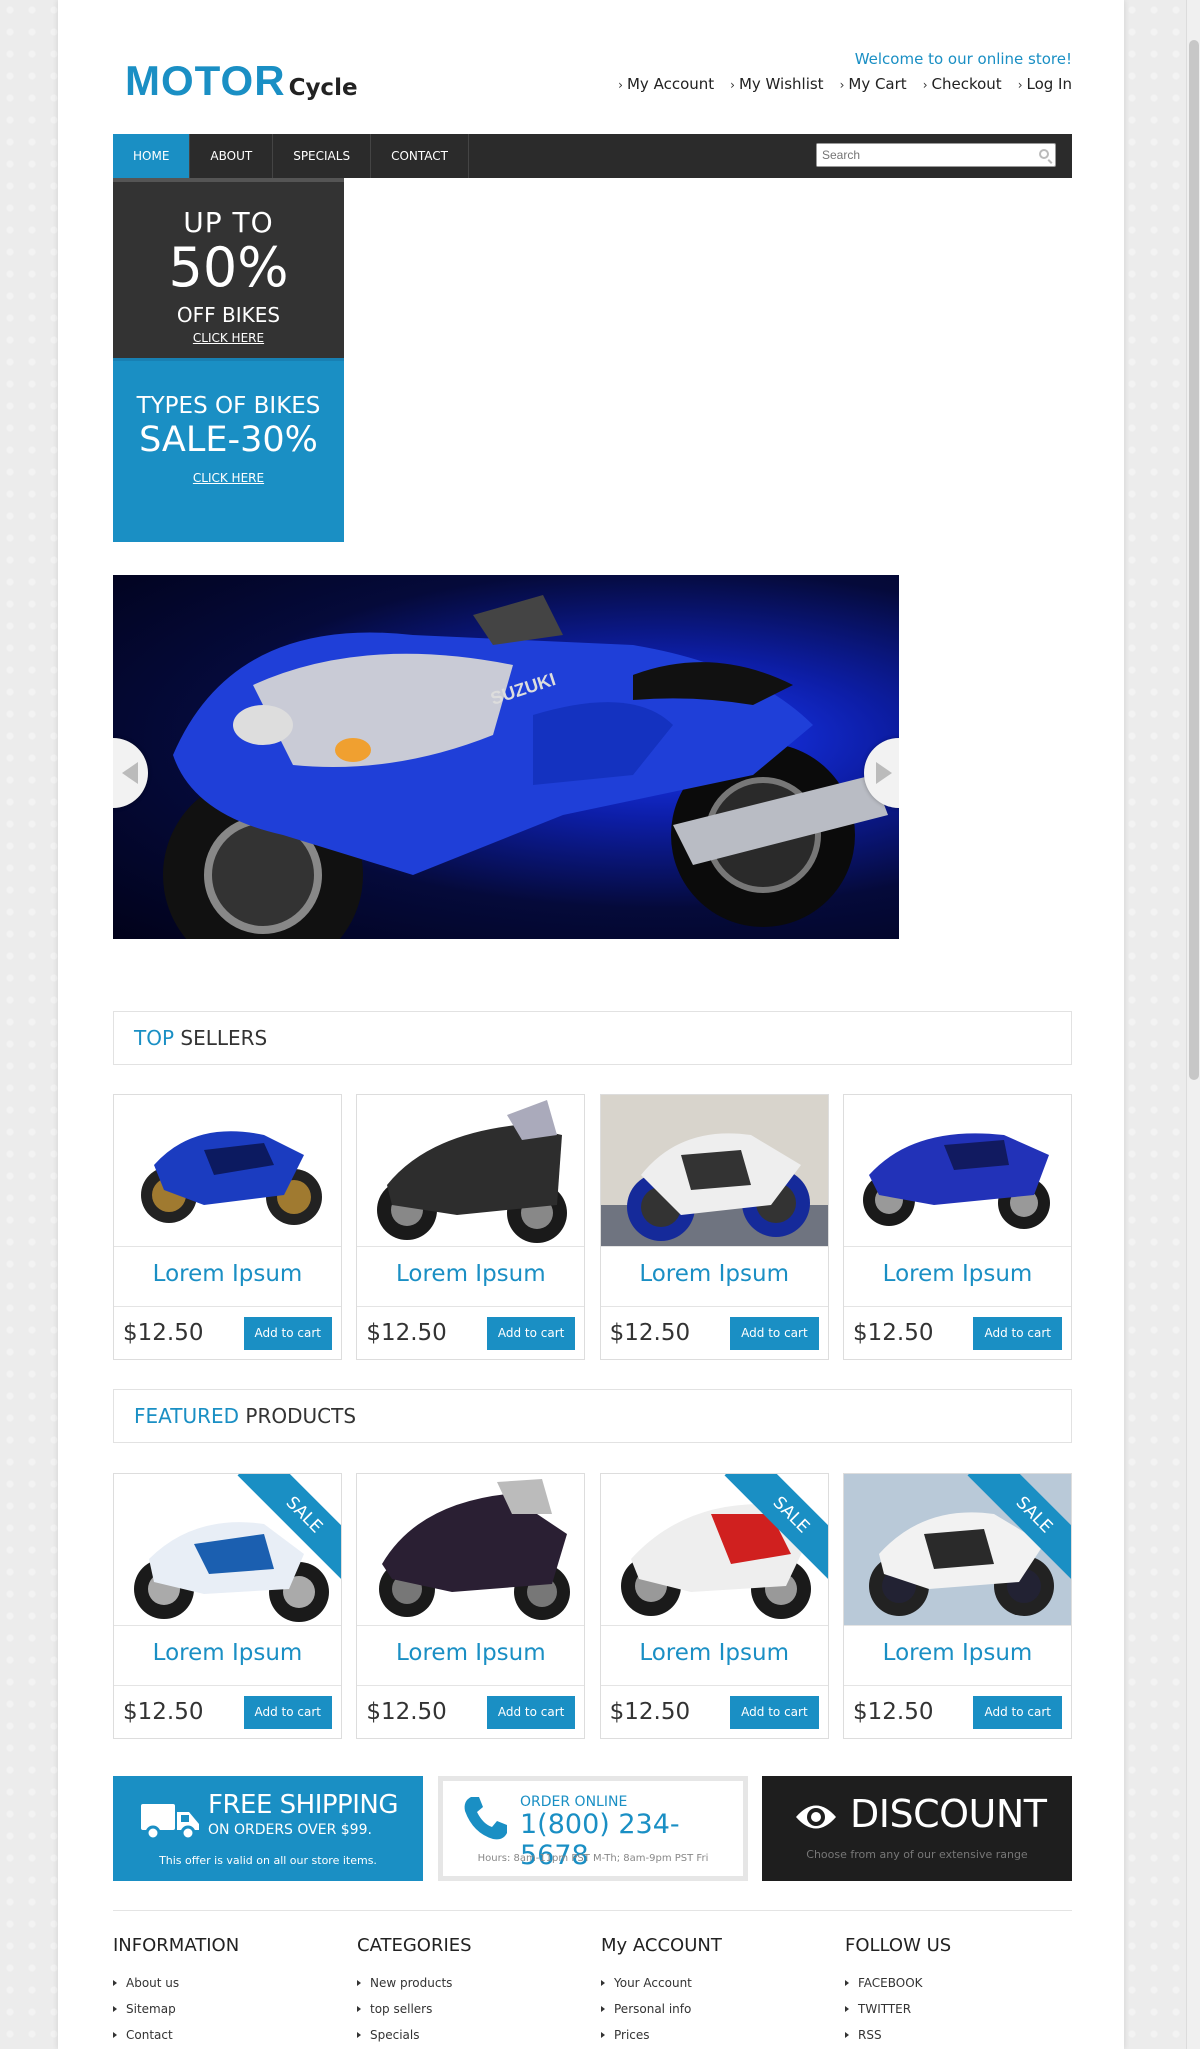 The width and height of the screenshot is (1200, 2049). I want to click on footer-link: top sellers, so click(472, 2009).